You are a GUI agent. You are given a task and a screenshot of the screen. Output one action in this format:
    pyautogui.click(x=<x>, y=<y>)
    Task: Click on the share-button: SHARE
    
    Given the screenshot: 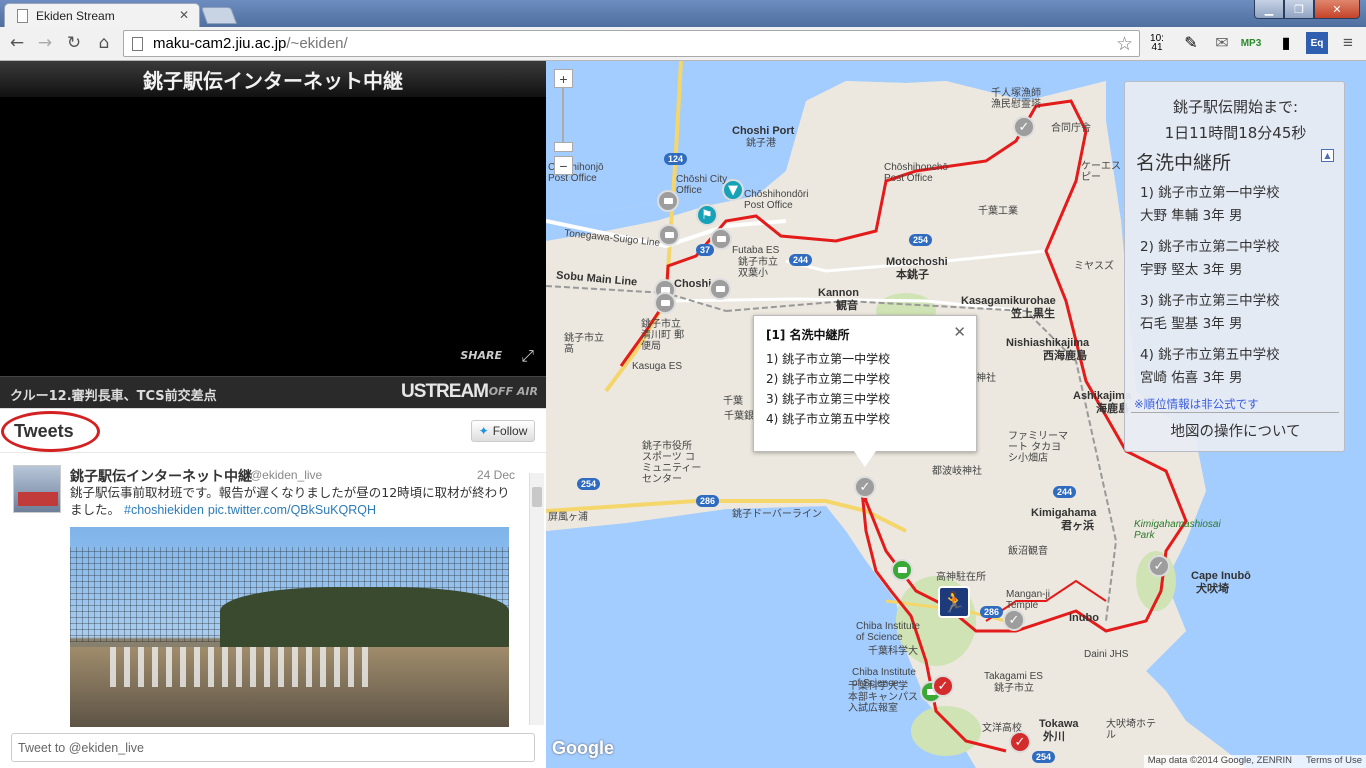 What is the action you would take?
    pyautogui.click(x=481, y=355)
    